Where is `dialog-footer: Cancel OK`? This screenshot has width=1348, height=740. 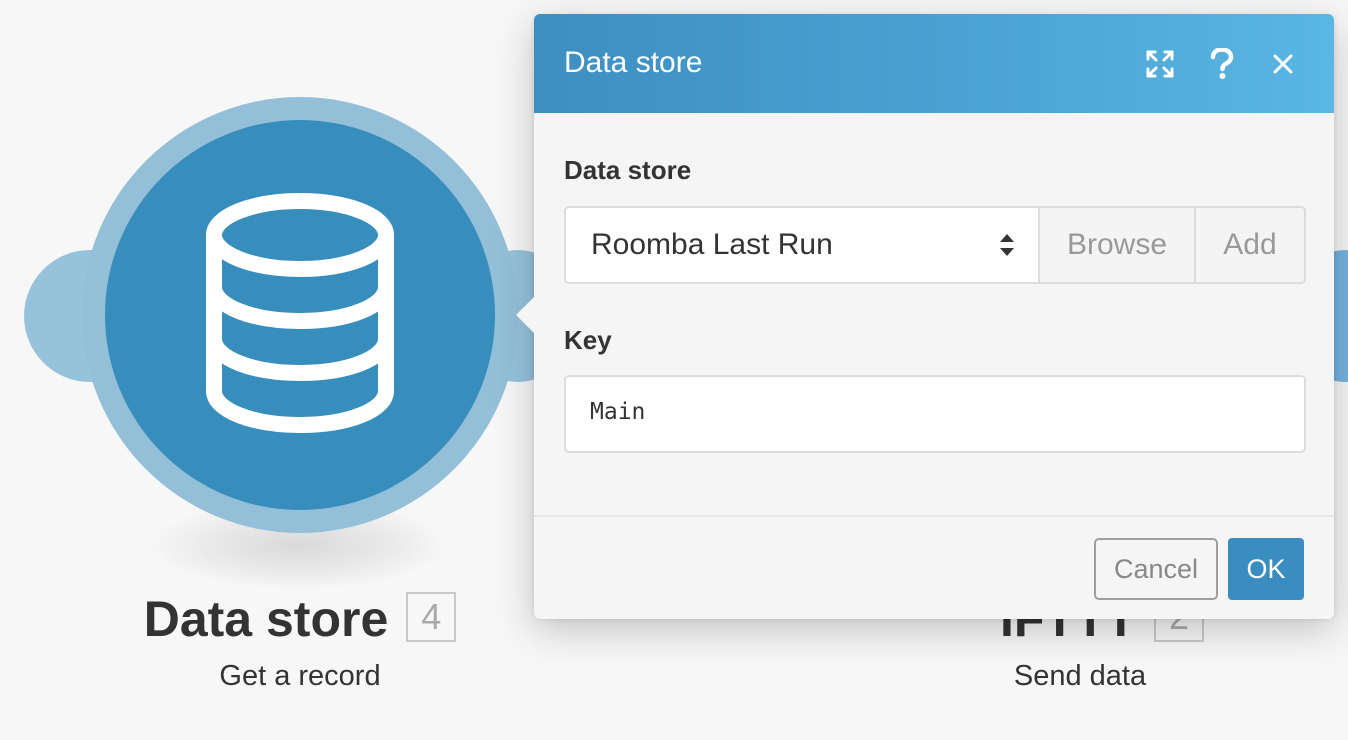 dialog-footer: Cancel OK is located at coordinates (934, 567).